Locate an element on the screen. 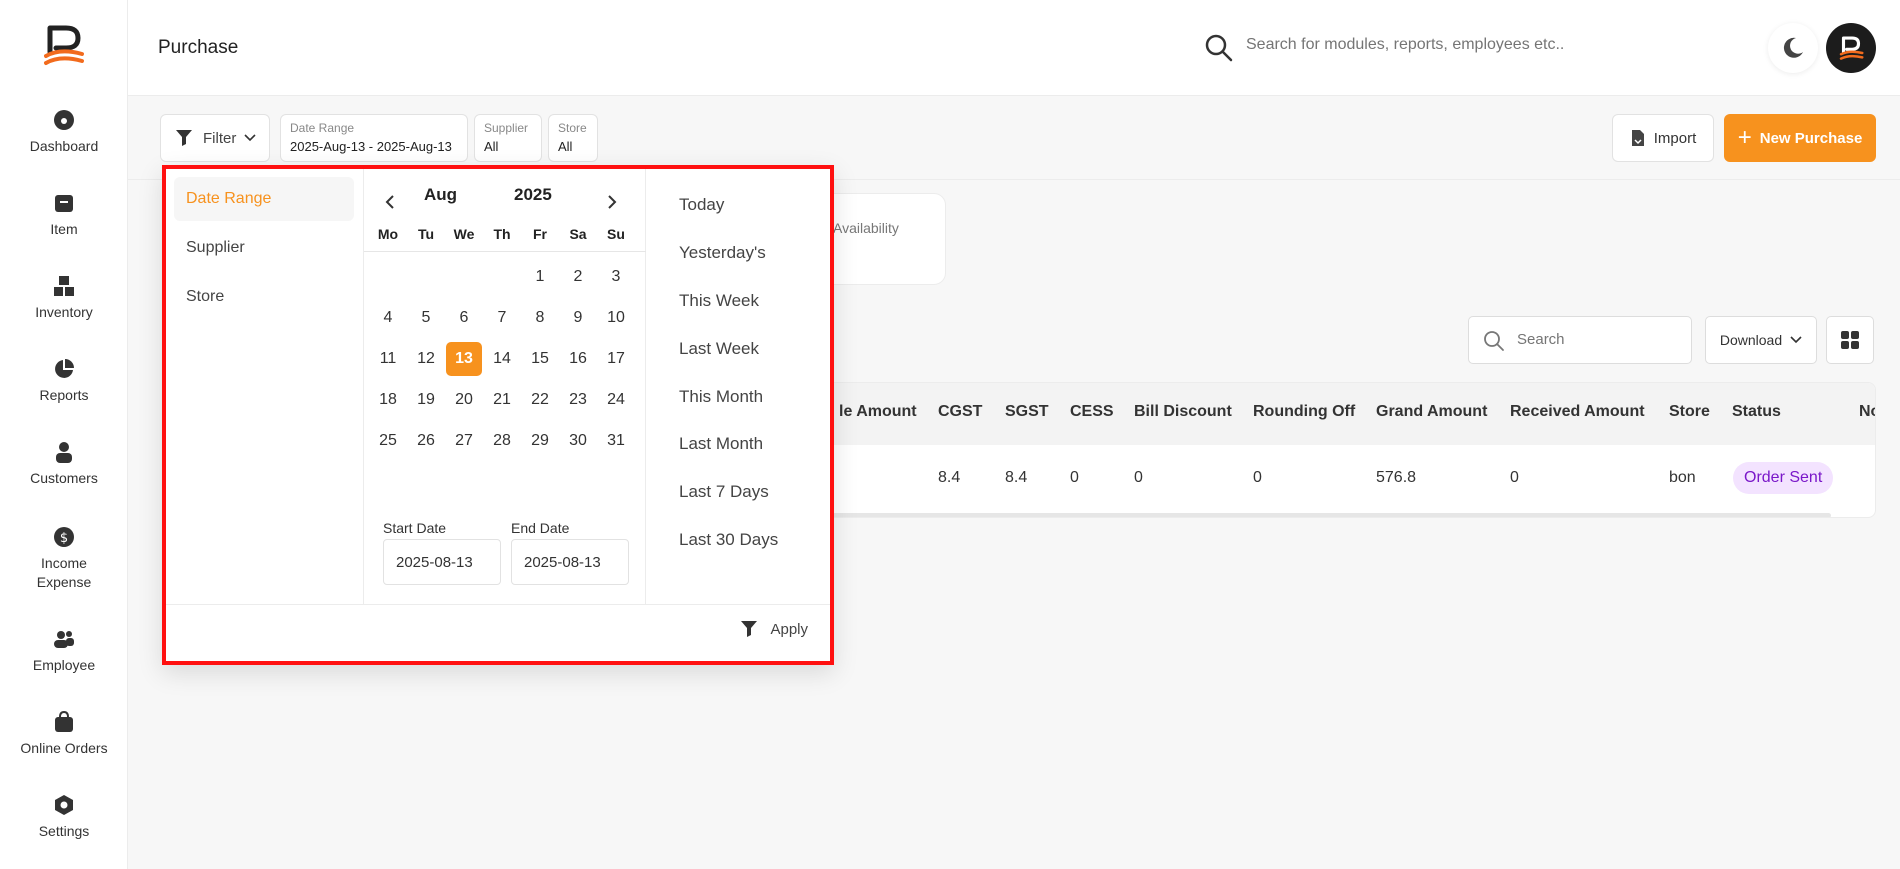 This screenshot has height=869, width=1900. quick-range-last-month: Last Month is located at coordinates (721, 444).